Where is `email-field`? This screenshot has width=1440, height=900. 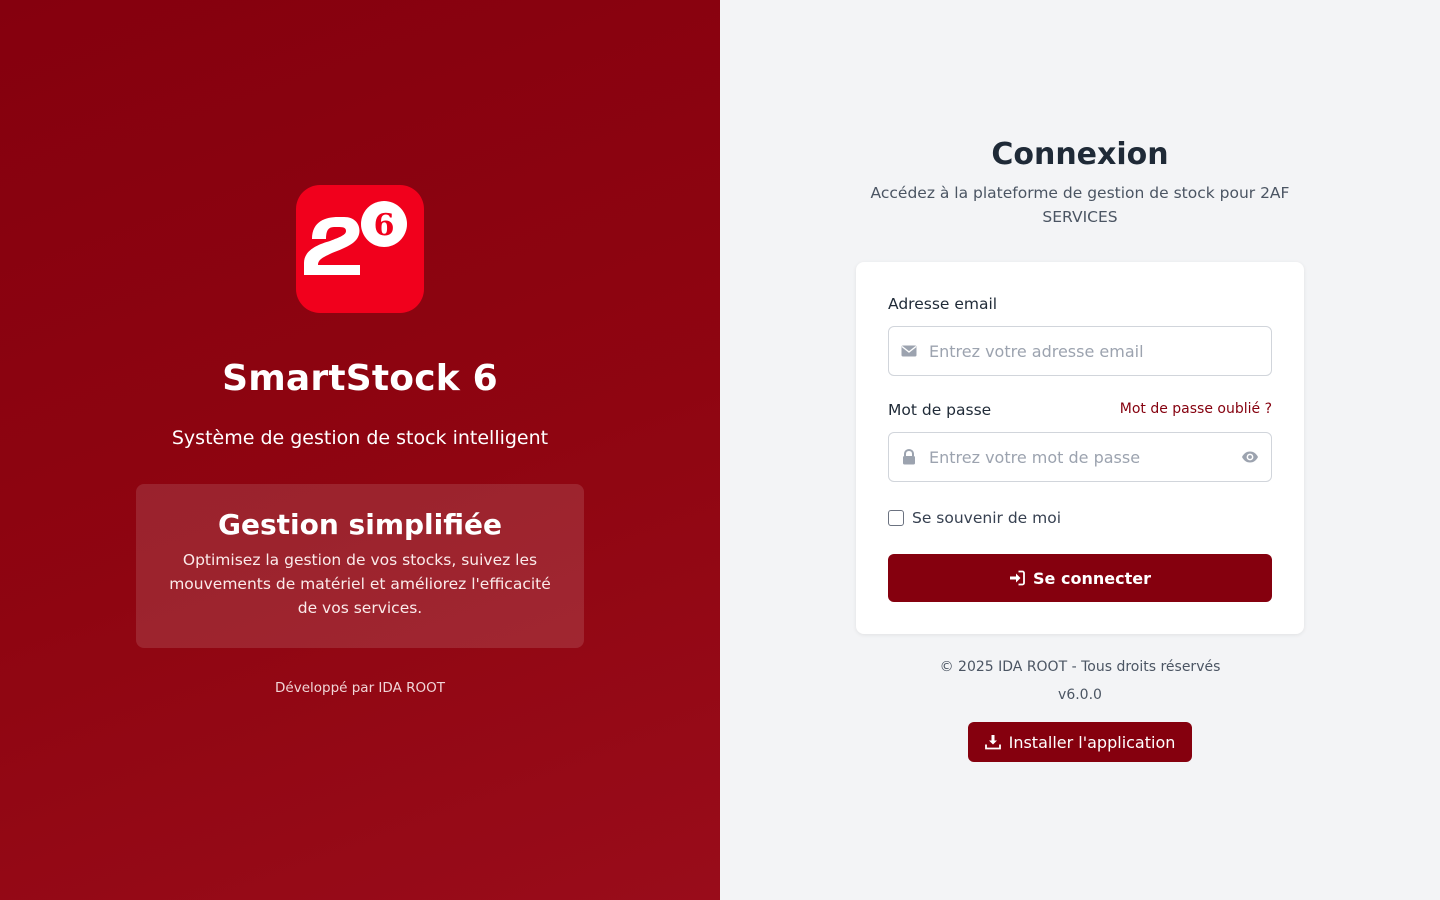
email-field is located at coordinates (1079, 351).